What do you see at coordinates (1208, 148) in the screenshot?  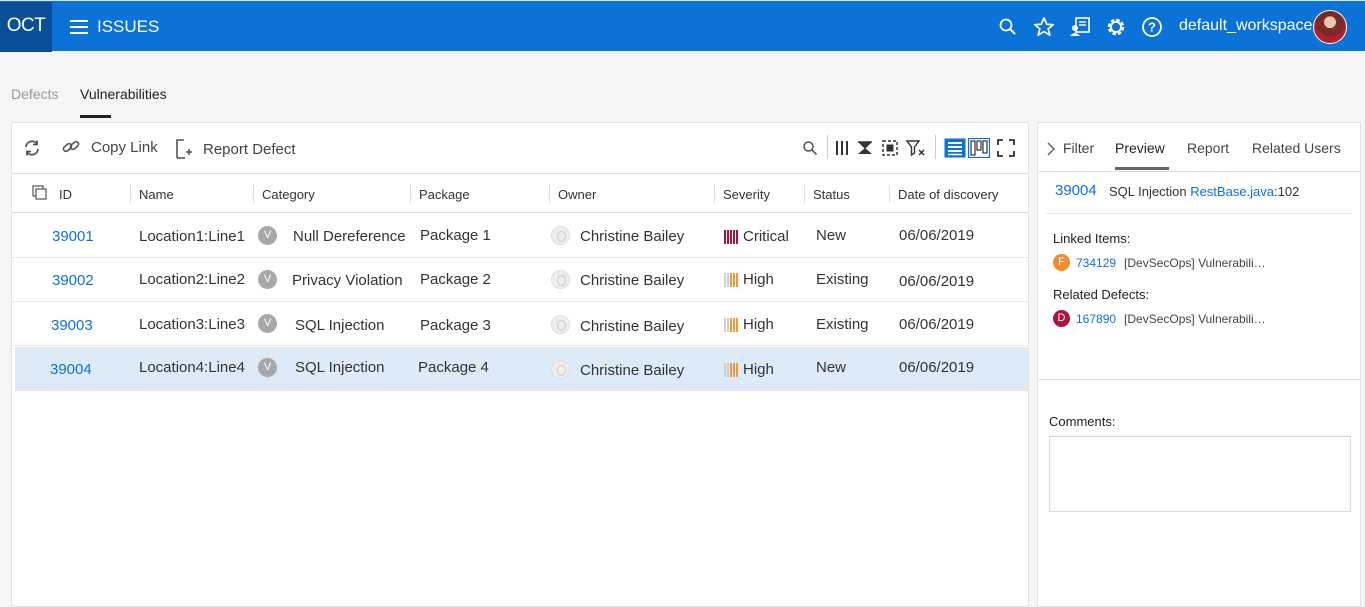 I see `side-tab-report: Report` at bounding box center [1208, 148].